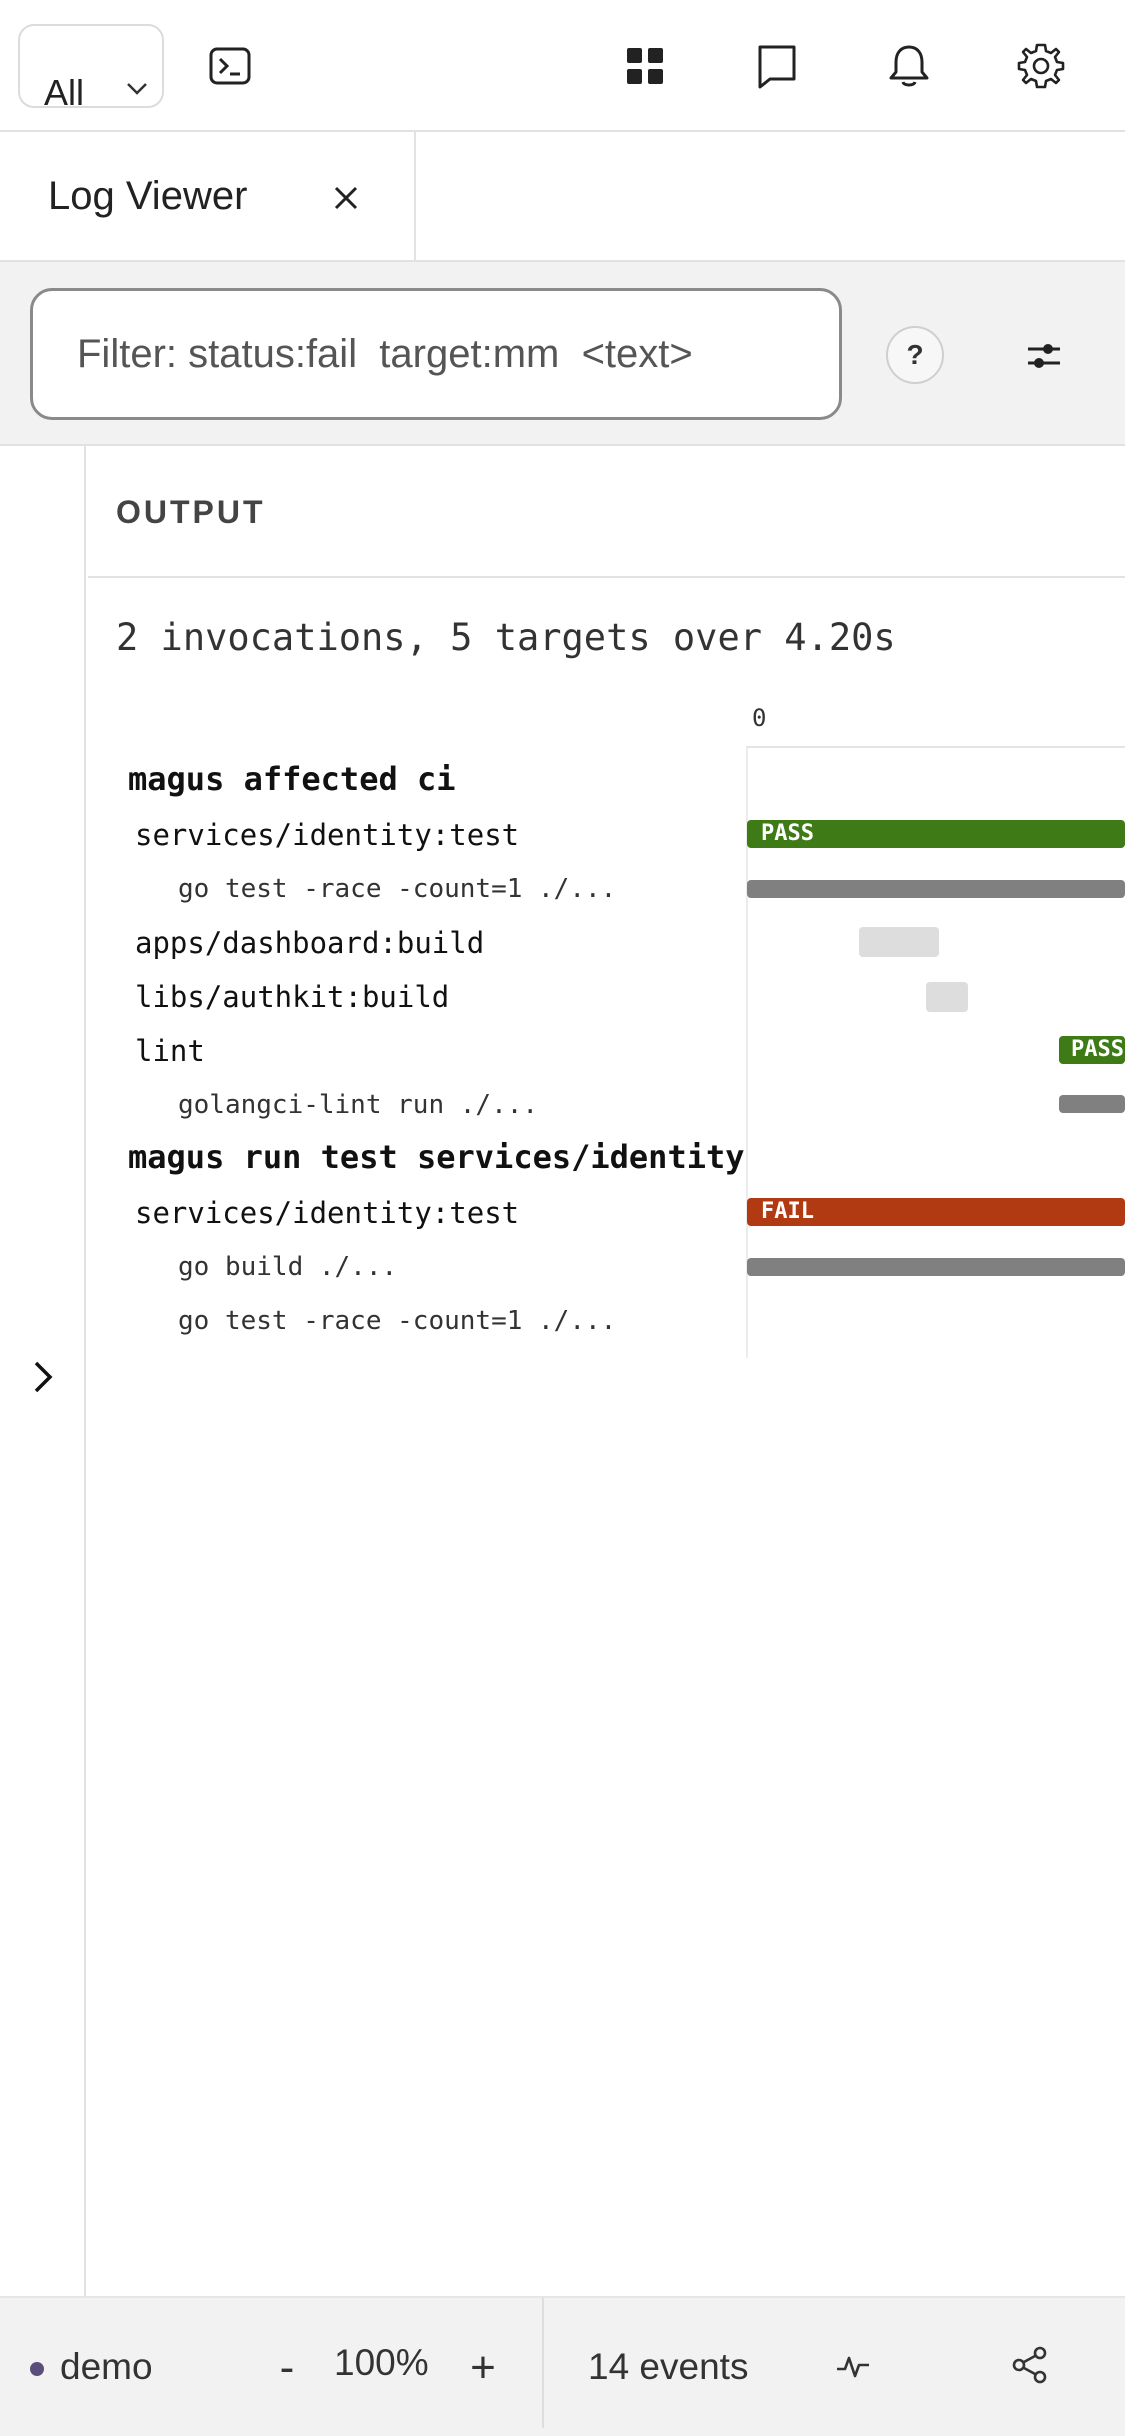 This screenshot has width=1125, height=2436. I want to click on timeline-bar-fail: FAIL, so click(936, 1212).